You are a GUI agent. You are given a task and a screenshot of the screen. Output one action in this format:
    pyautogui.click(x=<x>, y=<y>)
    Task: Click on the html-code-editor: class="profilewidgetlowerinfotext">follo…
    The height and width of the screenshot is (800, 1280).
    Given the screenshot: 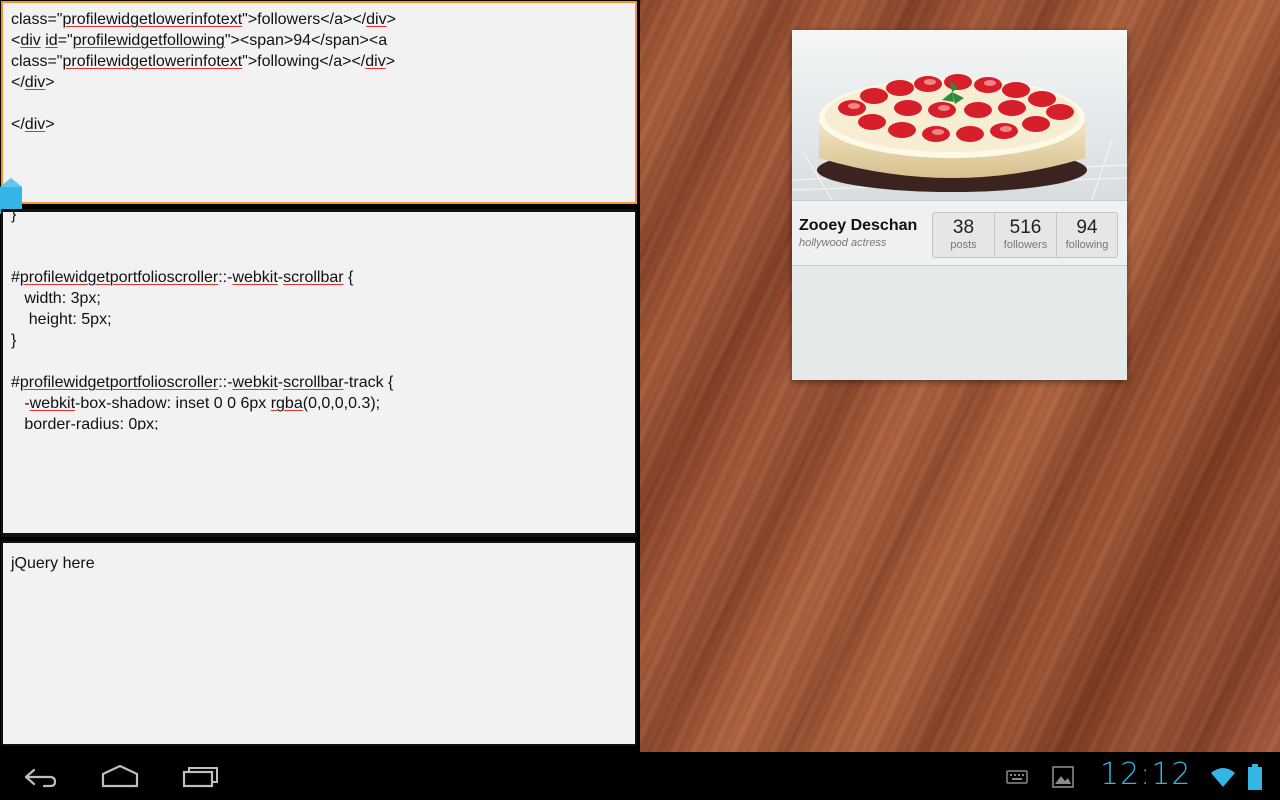 What is the action you would take?
    pyautogui.click(x=319, y=102)
    